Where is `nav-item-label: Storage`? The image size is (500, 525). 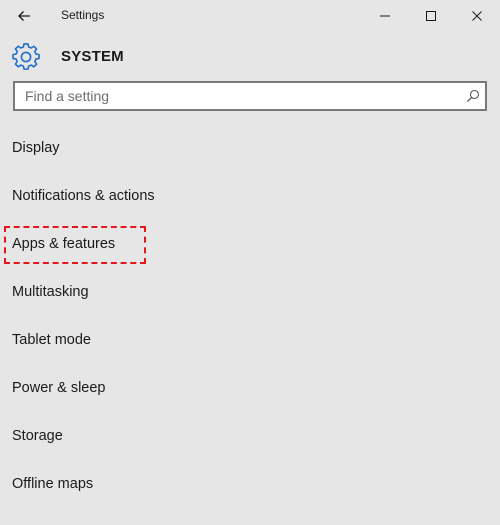
nav-item-label: Storage is located at coordinates (37, 436).